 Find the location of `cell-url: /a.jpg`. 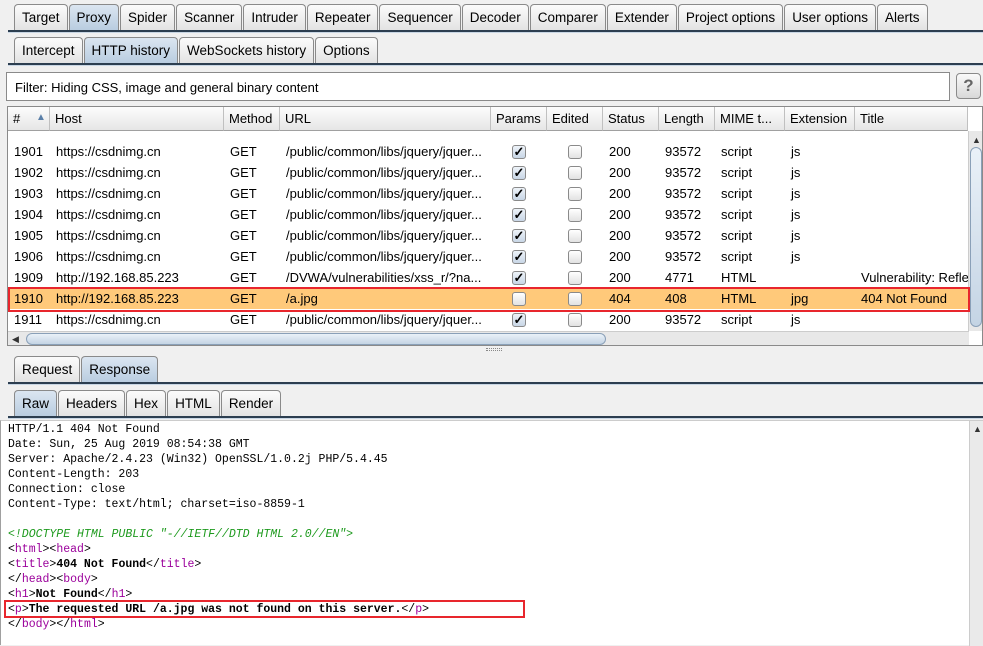

cell-url: /a.jpg is located at coordinates (302, 298).